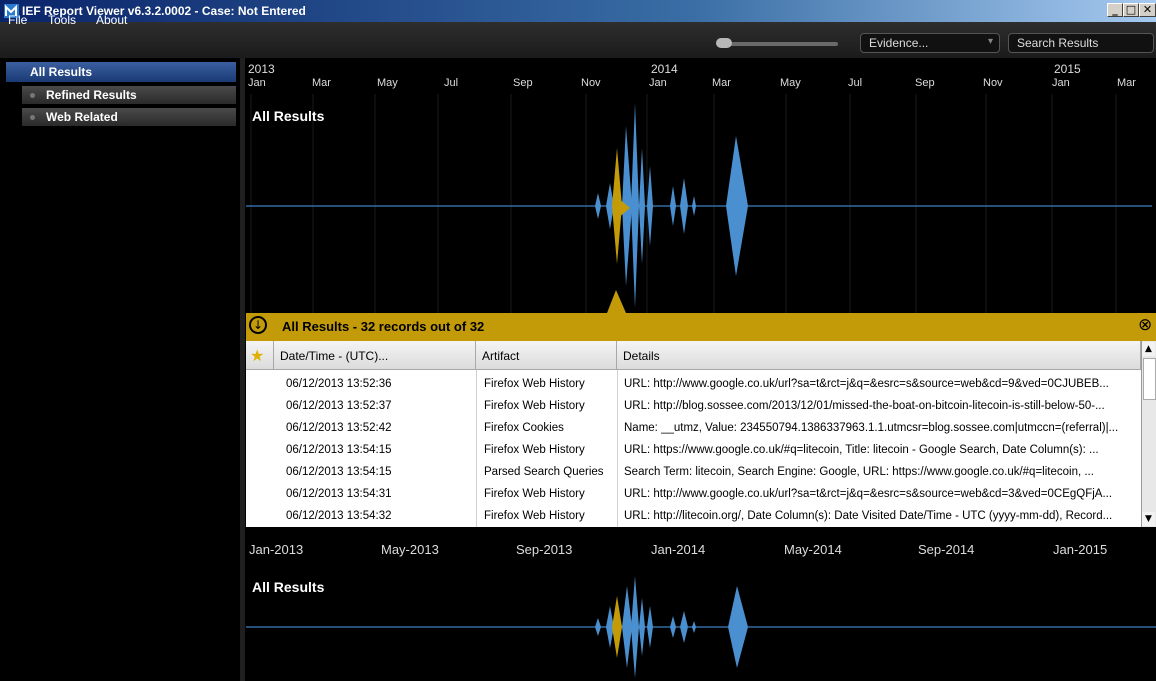  What do you see at coordinates (1080, 549) in the screenshot?
I see `overview-axis-label: Jan-2015` at bounding box center [1080, 549].